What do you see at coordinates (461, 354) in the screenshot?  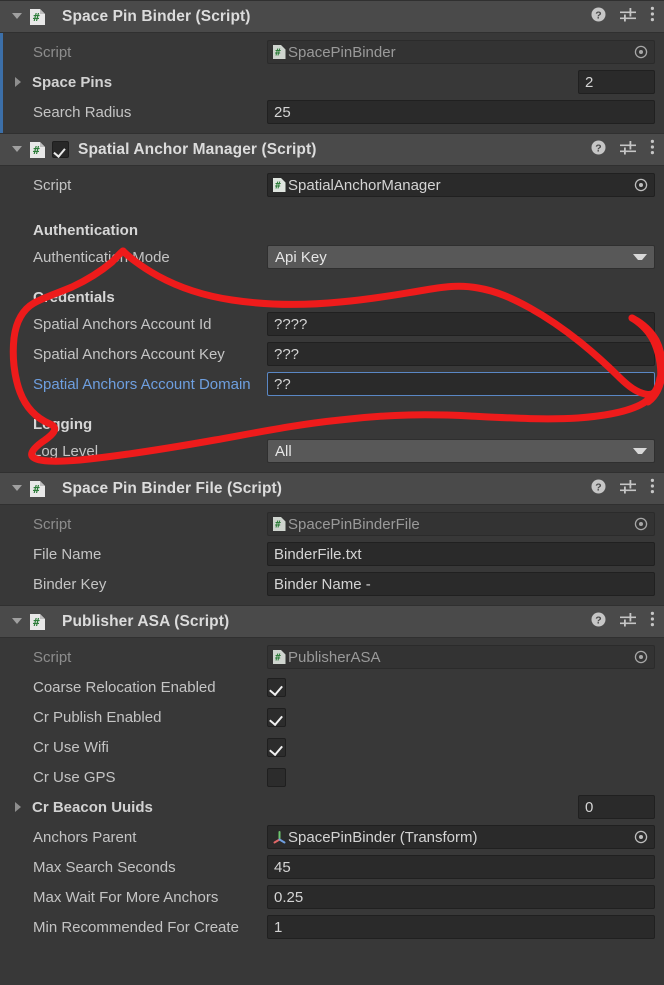 I see `spatial-anchors-account-key-input: ???` at bounding box center [461, 354].